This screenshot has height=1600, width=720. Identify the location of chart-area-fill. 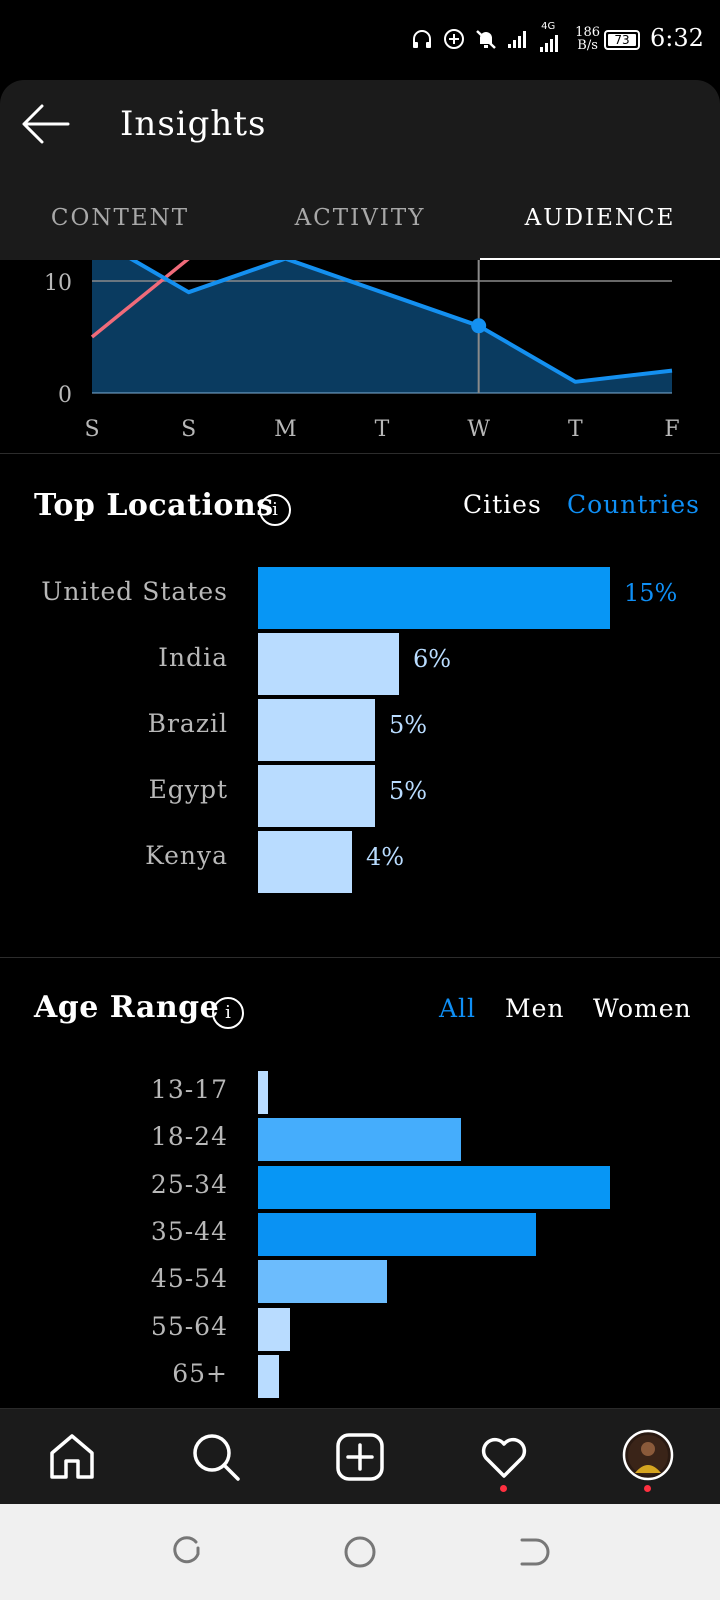
(382, 314).